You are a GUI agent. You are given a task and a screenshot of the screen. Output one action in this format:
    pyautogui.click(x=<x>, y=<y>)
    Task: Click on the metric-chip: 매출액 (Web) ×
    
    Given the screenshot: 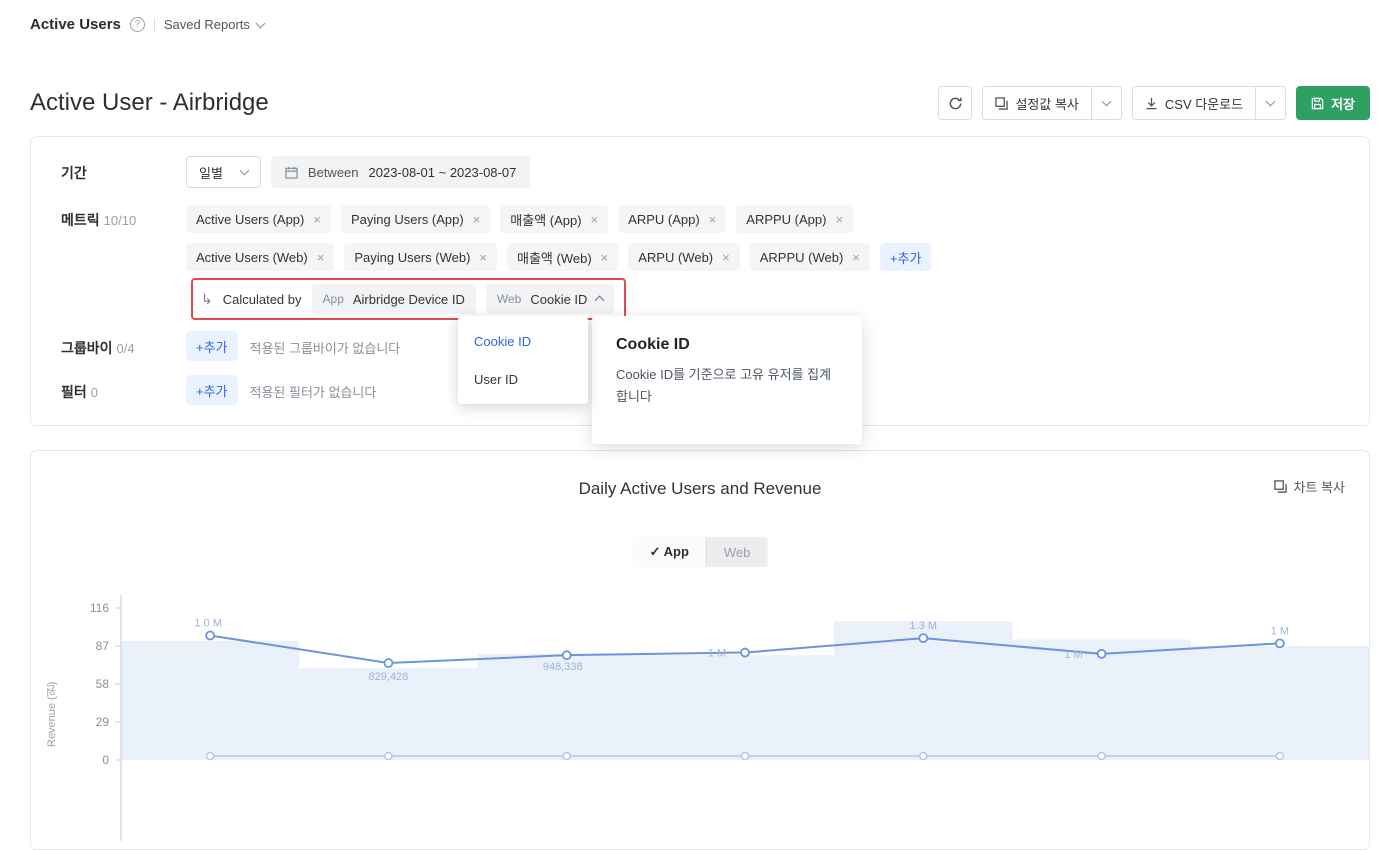 What is the action you would take?
    pyautogui.click(x=563, y=257)
    